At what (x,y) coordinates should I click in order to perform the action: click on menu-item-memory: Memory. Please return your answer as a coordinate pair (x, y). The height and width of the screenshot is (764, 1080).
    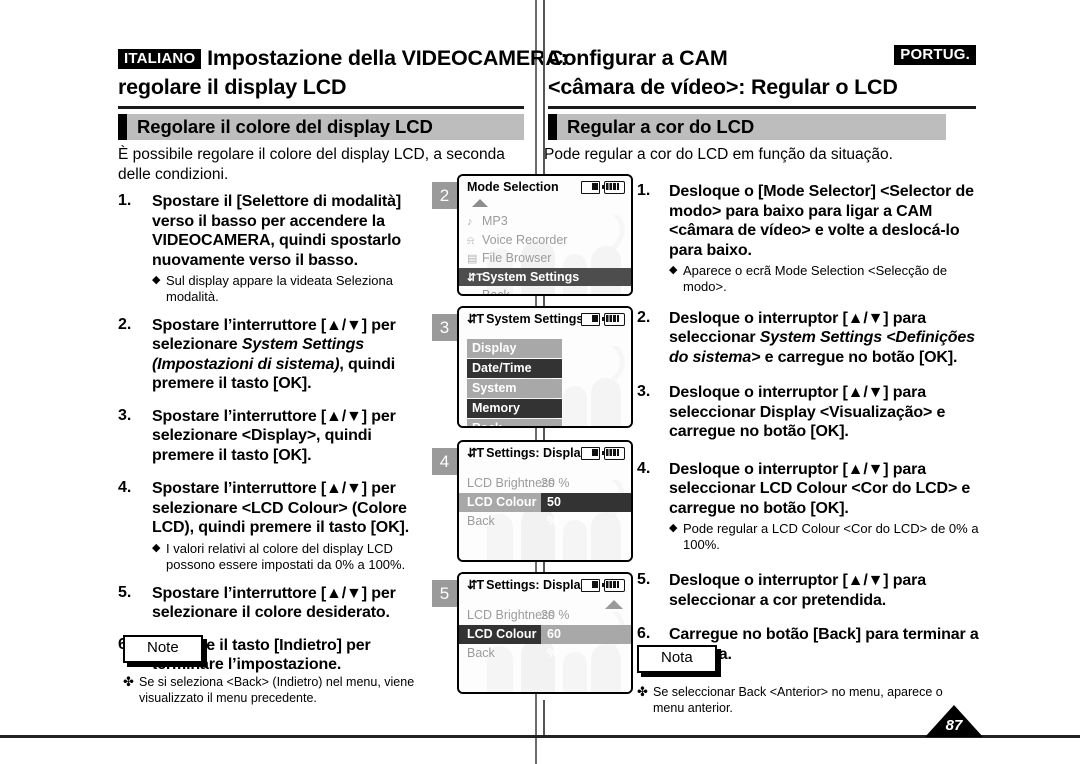
    Looking at the image, I should click on (514, 408).